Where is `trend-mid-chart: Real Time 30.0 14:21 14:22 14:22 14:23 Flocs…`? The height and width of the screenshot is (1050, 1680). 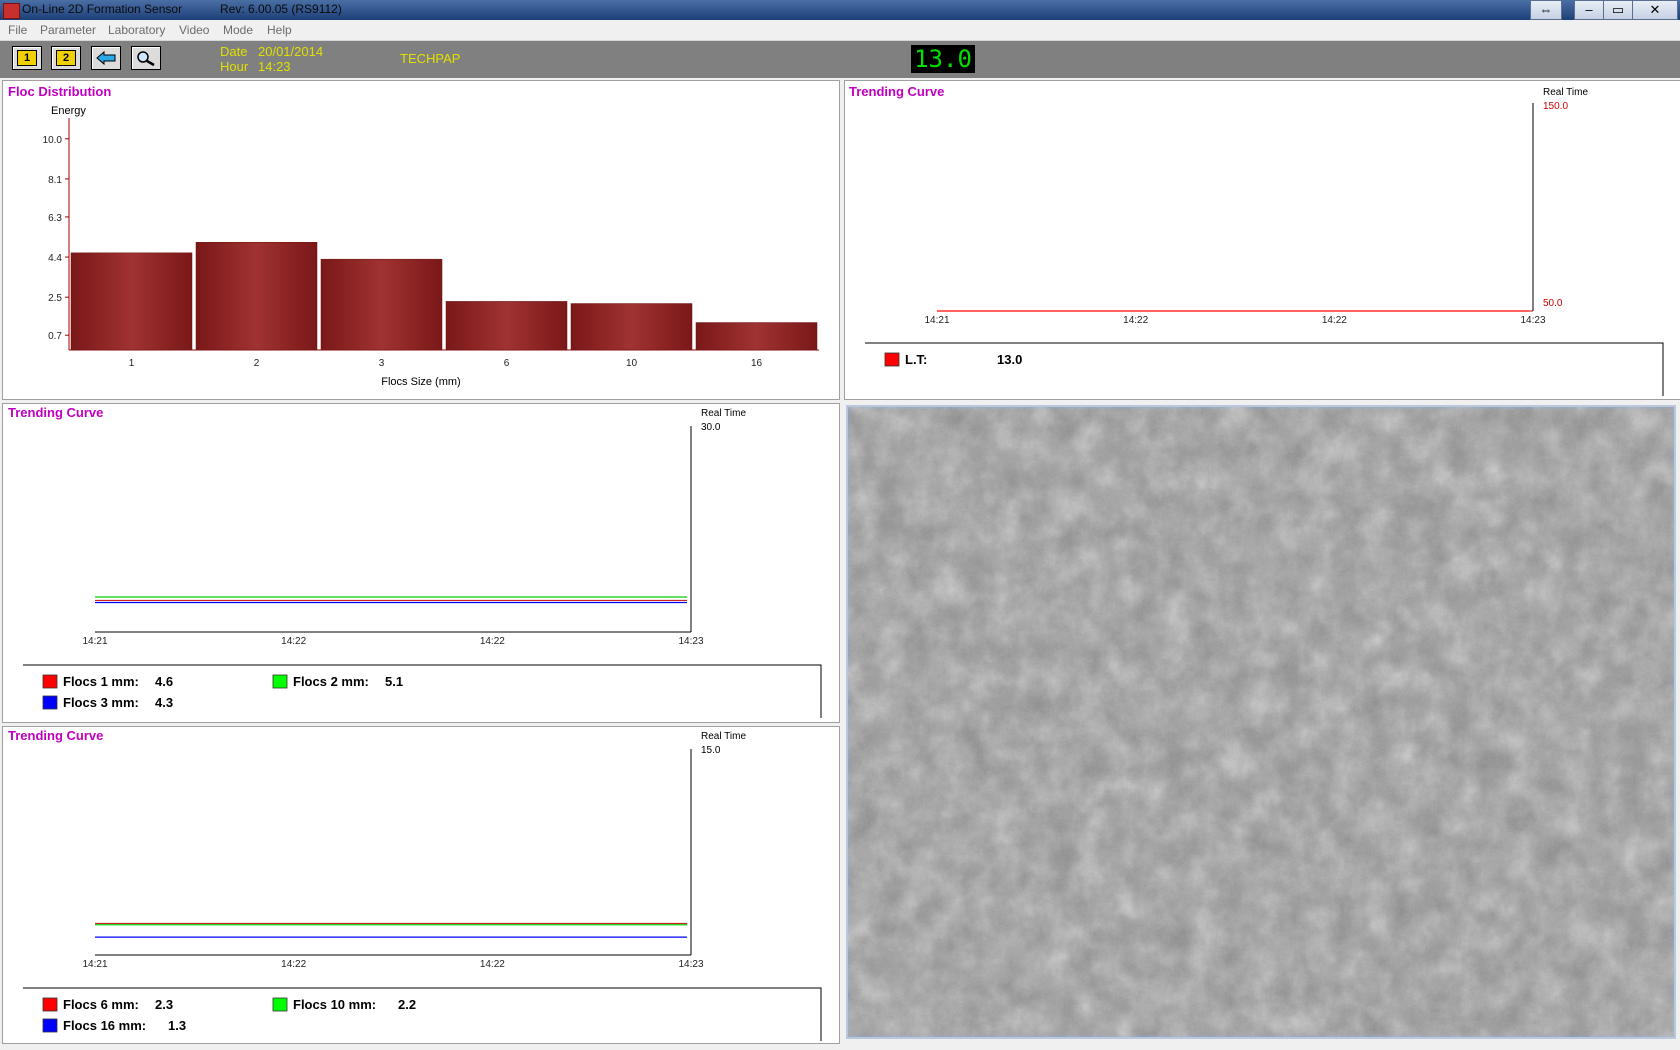
trend-mid-chart: Real Time 30.0 14:21 14:22 14:22 14:23 Flocs… is located at coordinates (422, 563).